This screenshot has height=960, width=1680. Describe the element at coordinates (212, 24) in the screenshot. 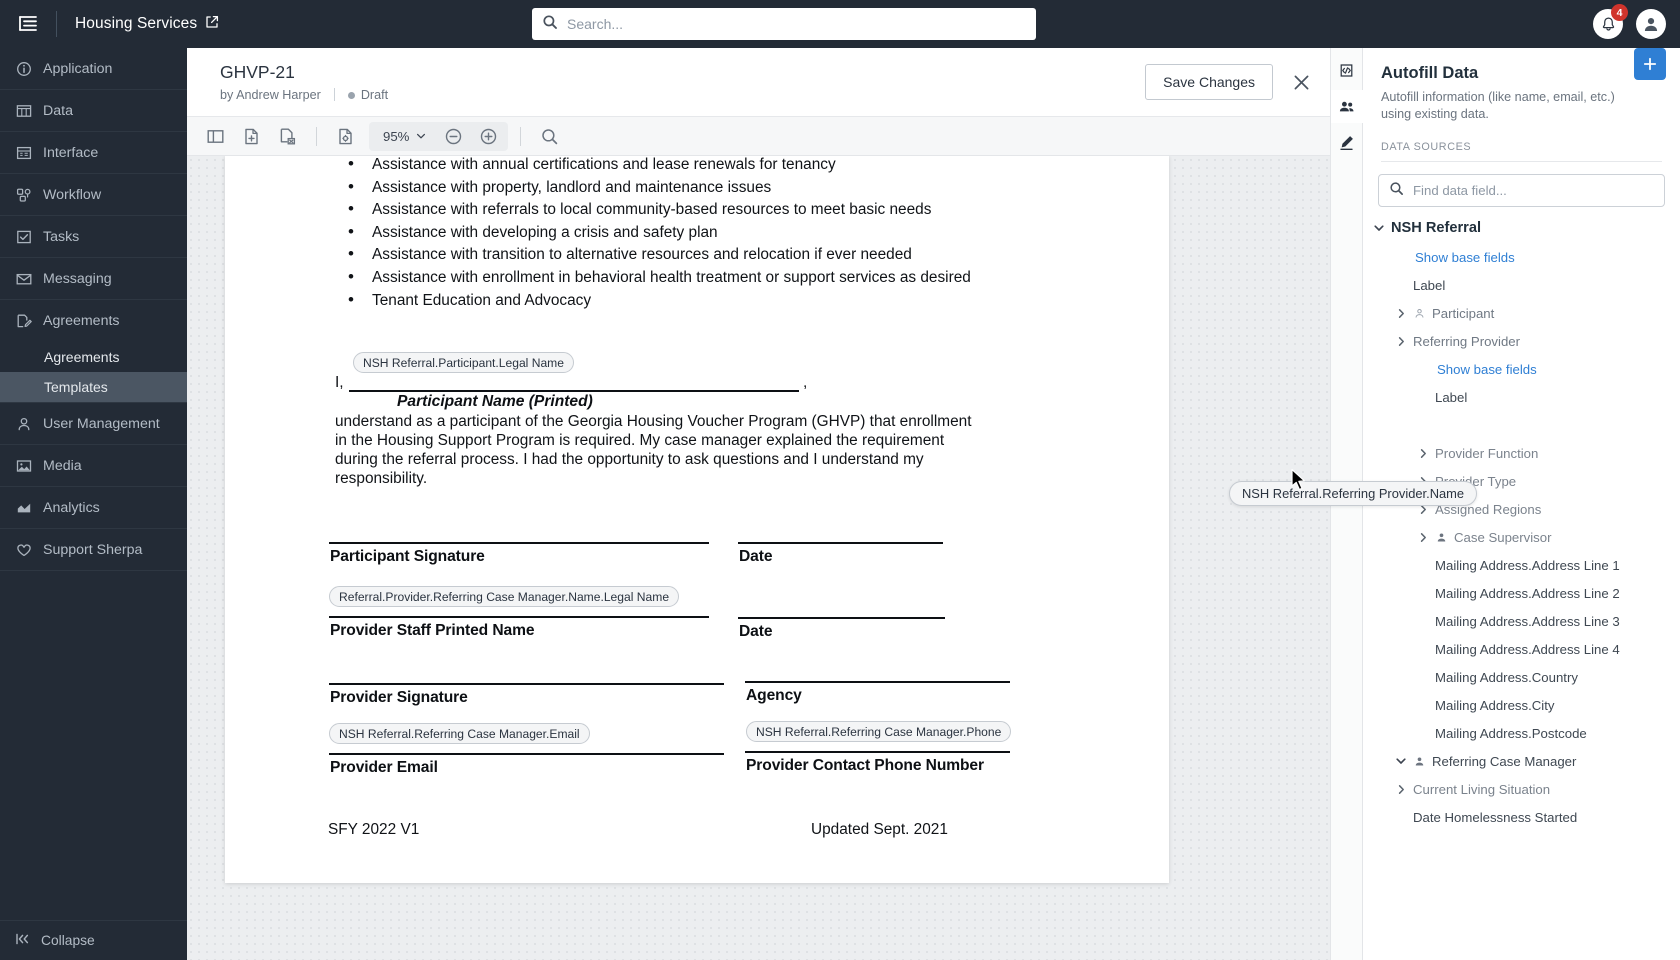

I see `external-link-icon` at that location.